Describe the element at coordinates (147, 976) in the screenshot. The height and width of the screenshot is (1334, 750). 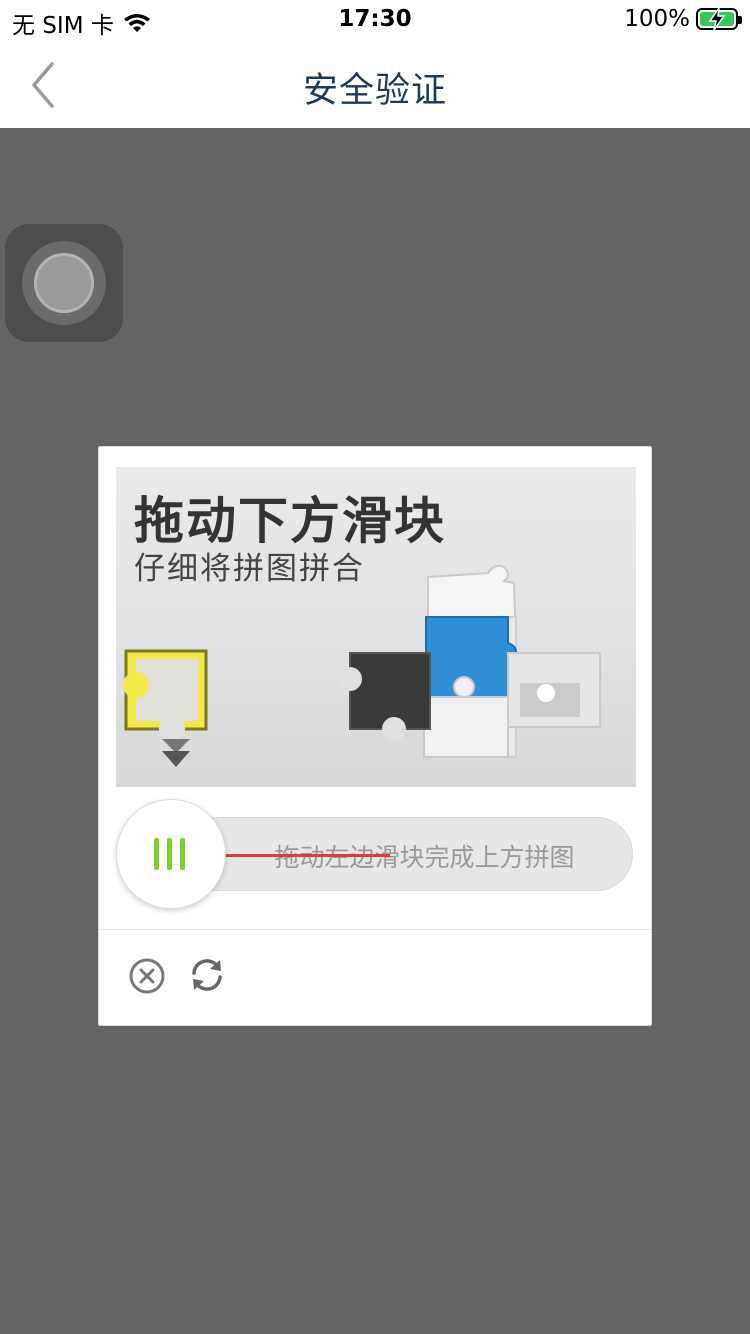
I see `close-circle-icon` at that location.